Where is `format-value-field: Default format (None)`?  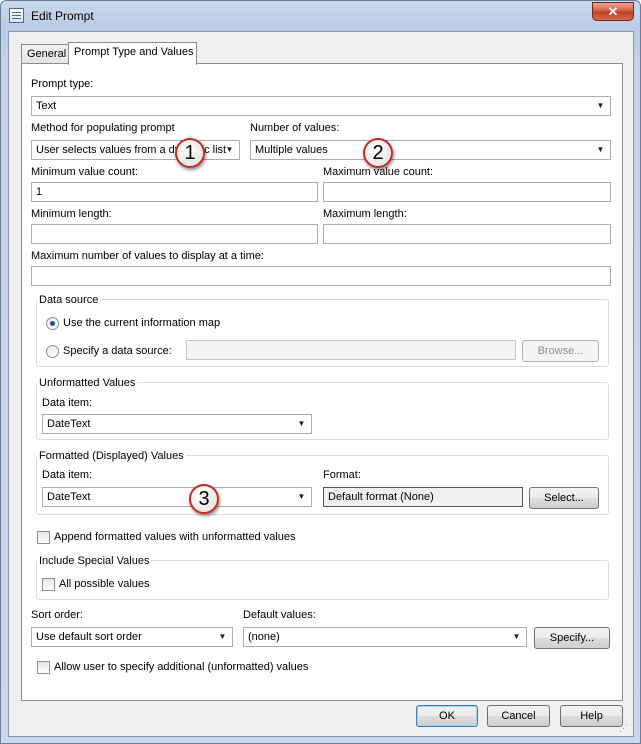 format-value-field: Default format (None) is located at coordinates (423, 497).